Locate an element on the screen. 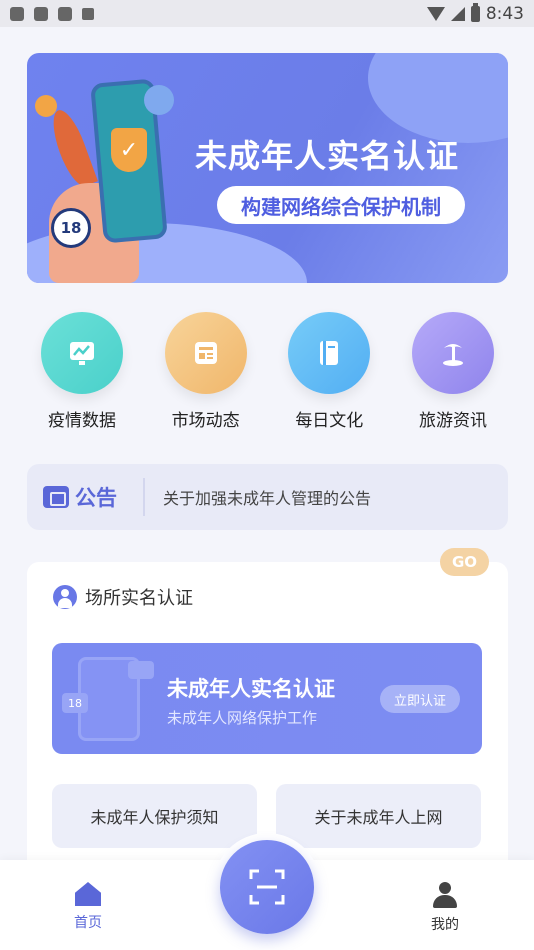 This screenshot has height=950, width=534. age-18-icon: 18 is located at coordinates (75, 703).